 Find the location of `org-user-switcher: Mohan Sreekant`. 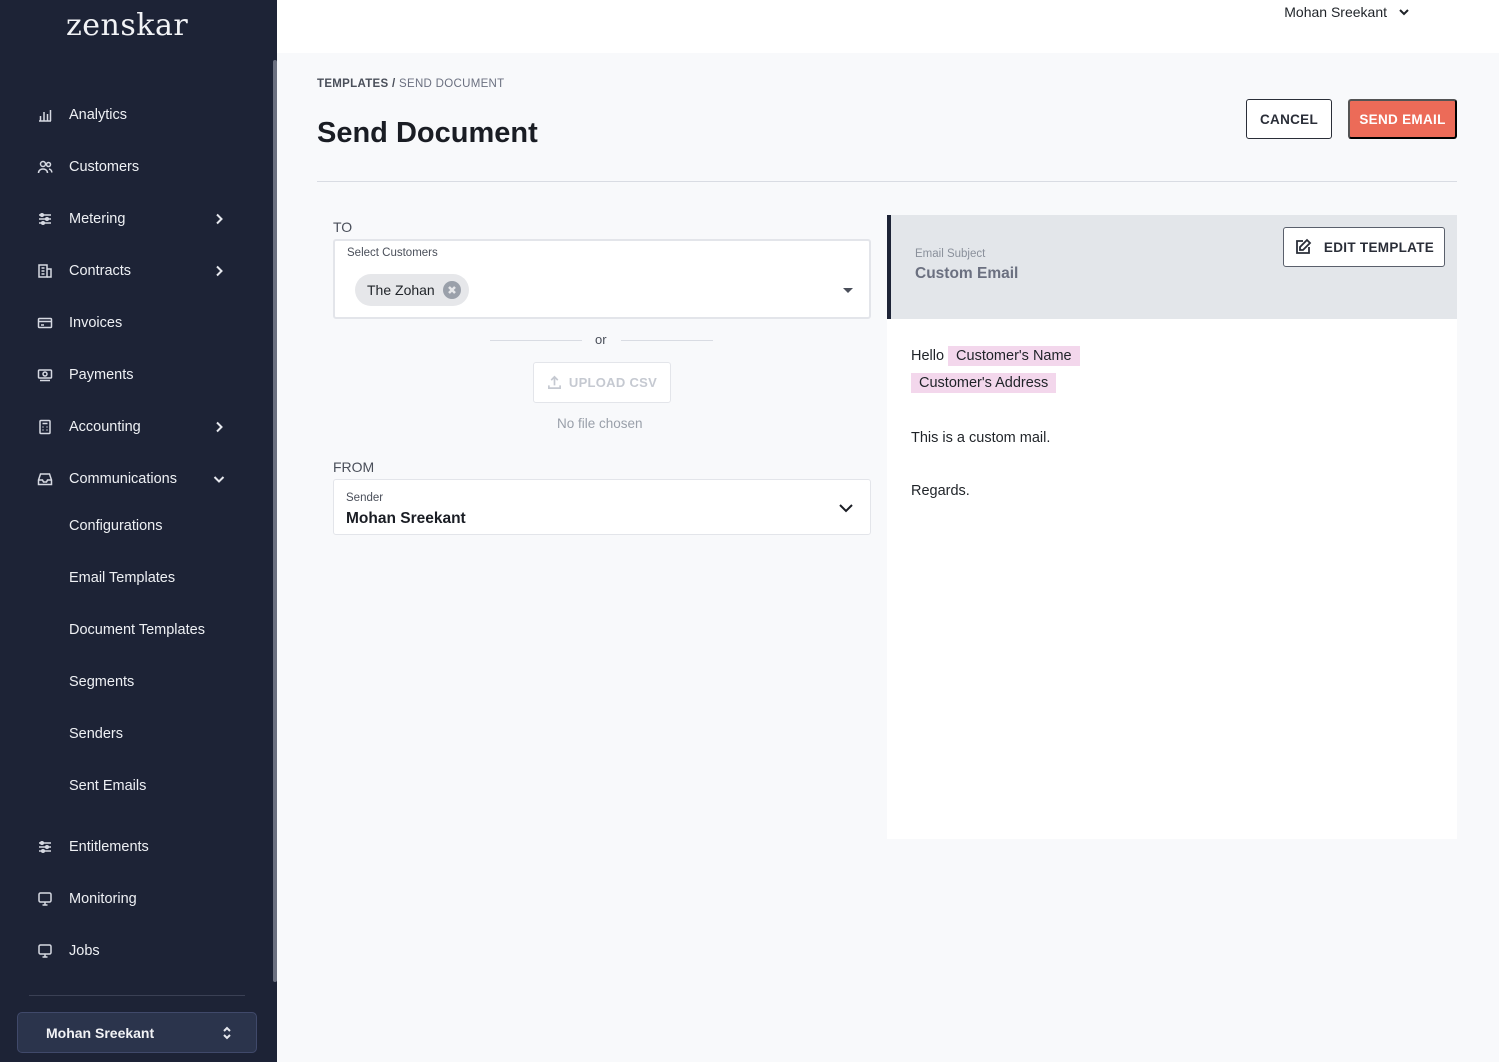

org-user-switcher: Mohan Sreekant is located at coordinates (137, 1032).